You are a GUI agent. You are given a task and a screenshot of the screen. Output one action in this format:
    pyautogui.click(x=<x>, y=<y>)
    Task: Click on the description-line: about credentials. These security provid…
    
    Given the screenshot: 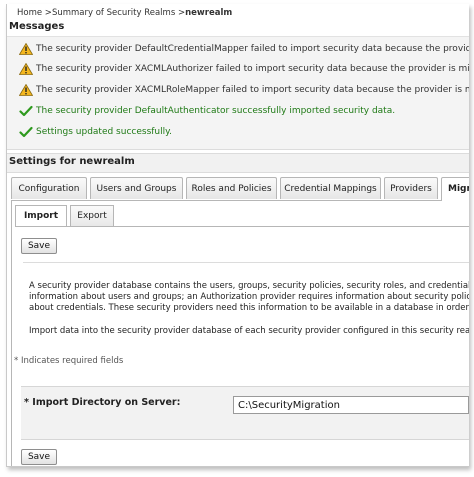 What is the action you would take?
    pyautogui.click(x=249, y=308)
    